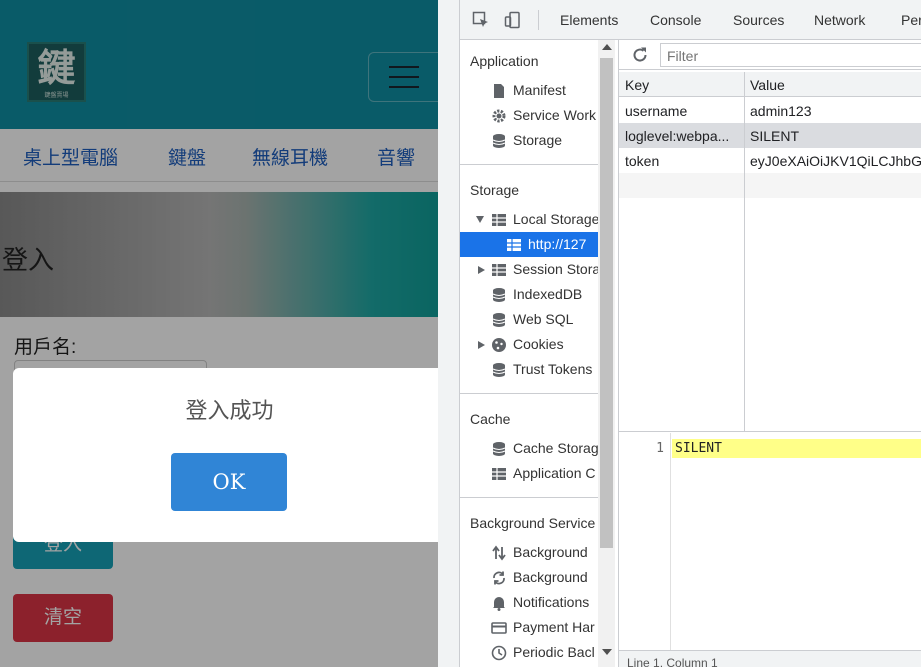  What do you see at coordinates (790, 55) in the screenshot?
I see `filter-input: Filter` at bounding box center [790, 55].